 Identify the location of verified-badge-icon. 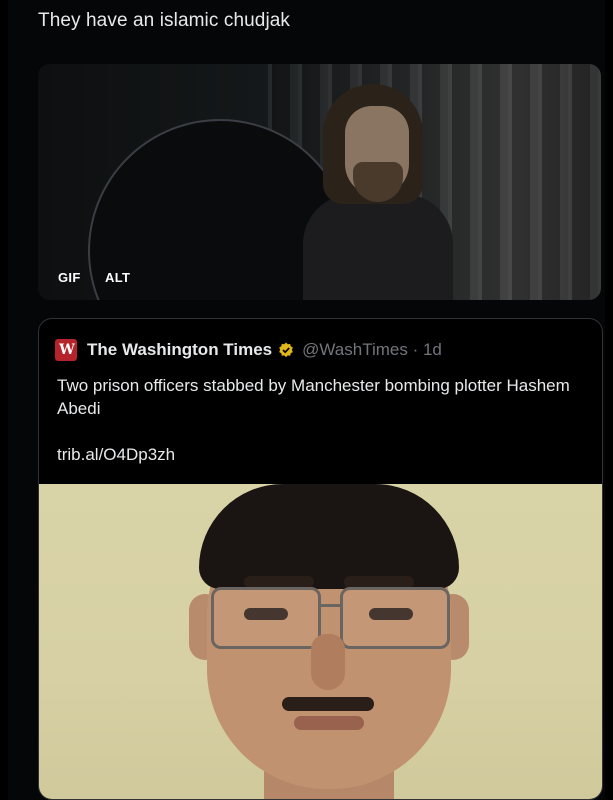
(286, 350).